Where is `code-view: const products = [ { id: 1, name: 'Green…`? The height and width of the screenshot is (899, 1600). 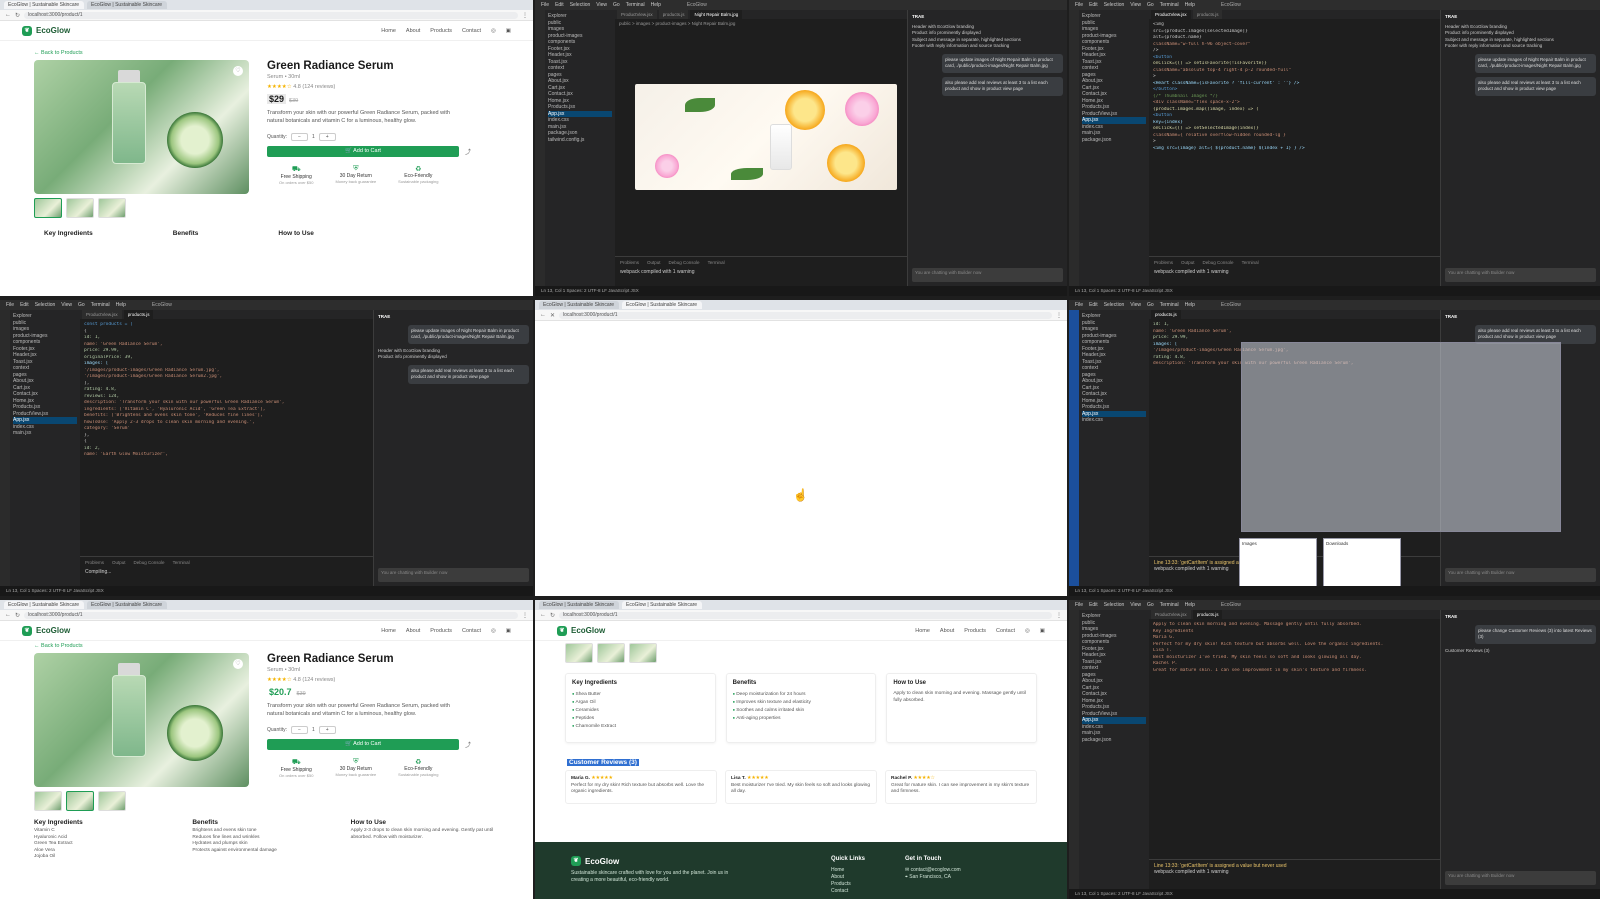
code-view: const products = [ { id: 1, name: 'Green… is located at coordinates (226, 390).